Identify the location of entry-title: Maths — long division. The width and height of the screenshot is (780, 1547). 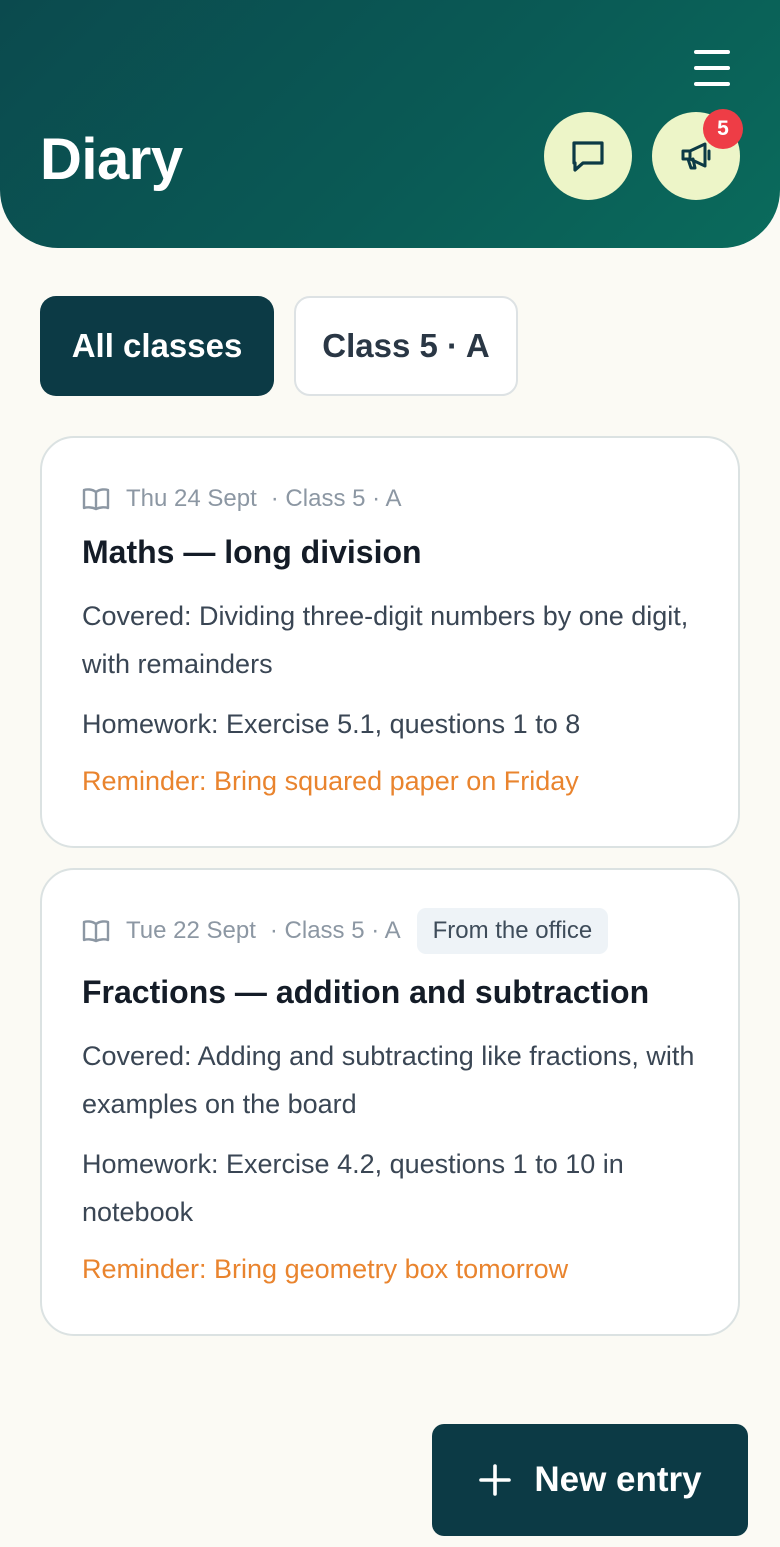
(252, 552).